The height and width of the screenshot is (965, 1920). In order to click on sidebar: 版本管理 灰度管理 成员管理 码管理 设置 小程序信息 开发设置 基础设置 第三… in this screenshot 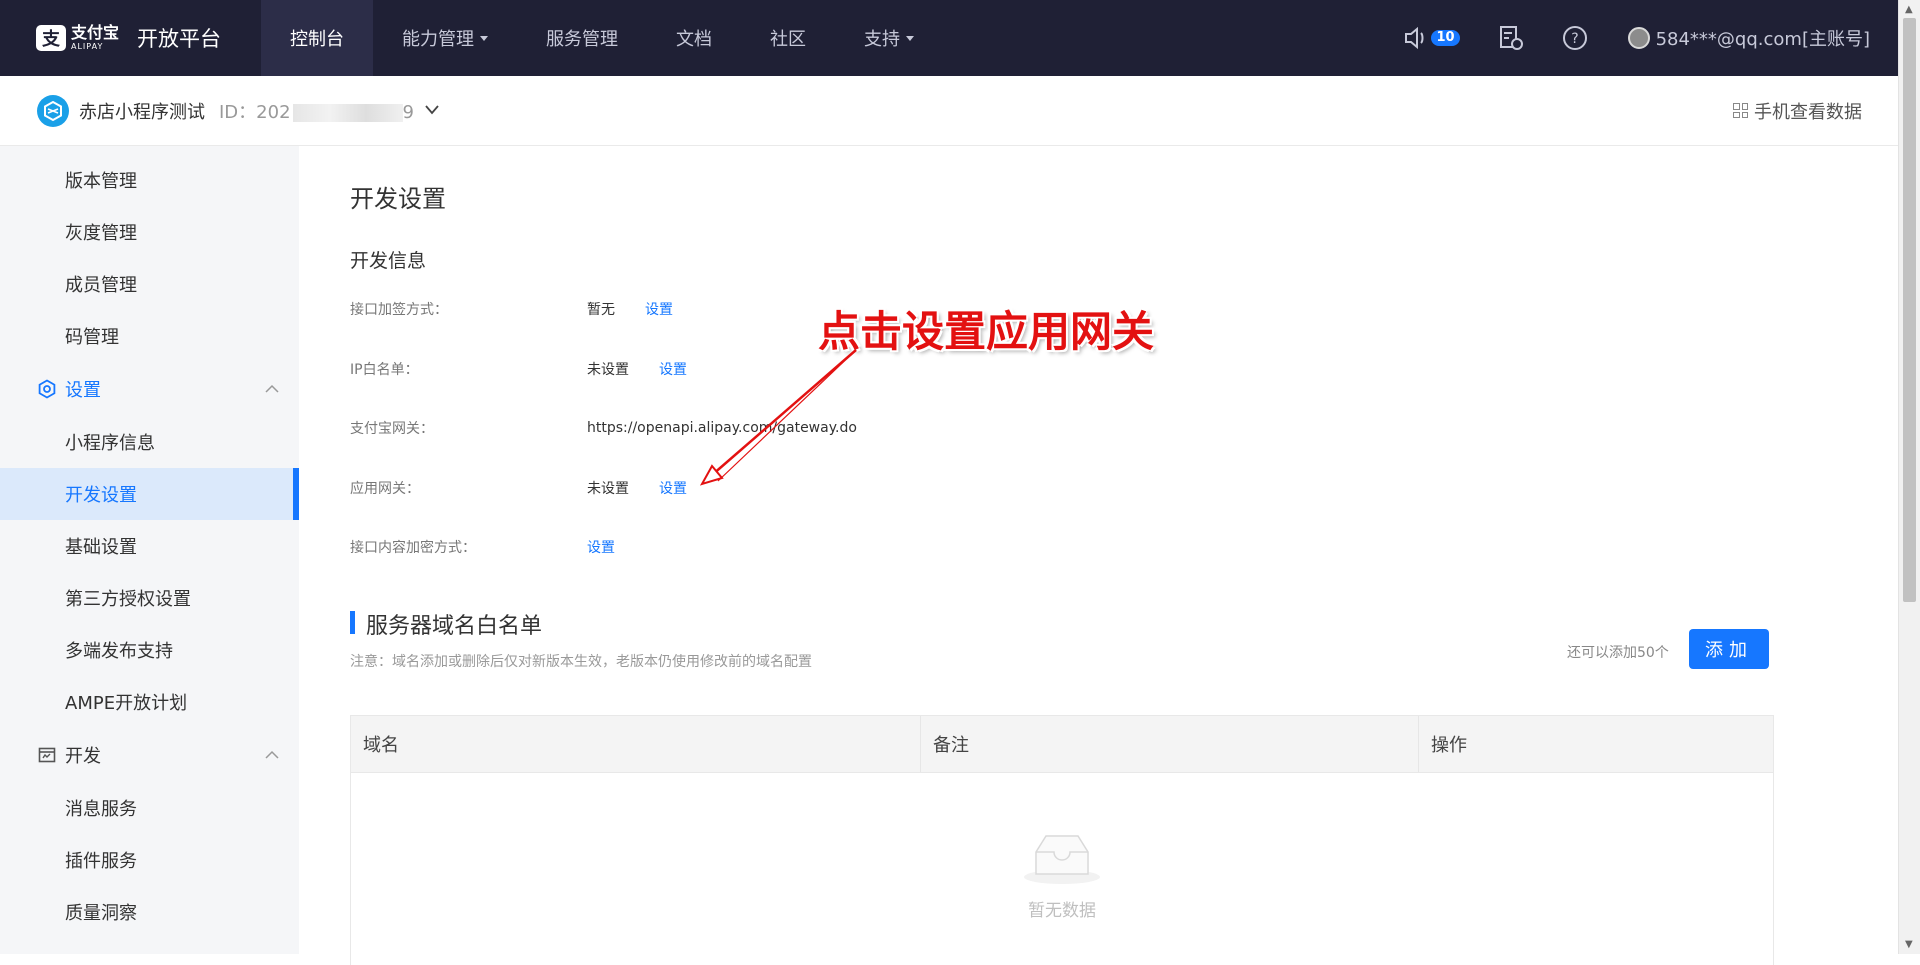, I will do `click(149, 550)`.